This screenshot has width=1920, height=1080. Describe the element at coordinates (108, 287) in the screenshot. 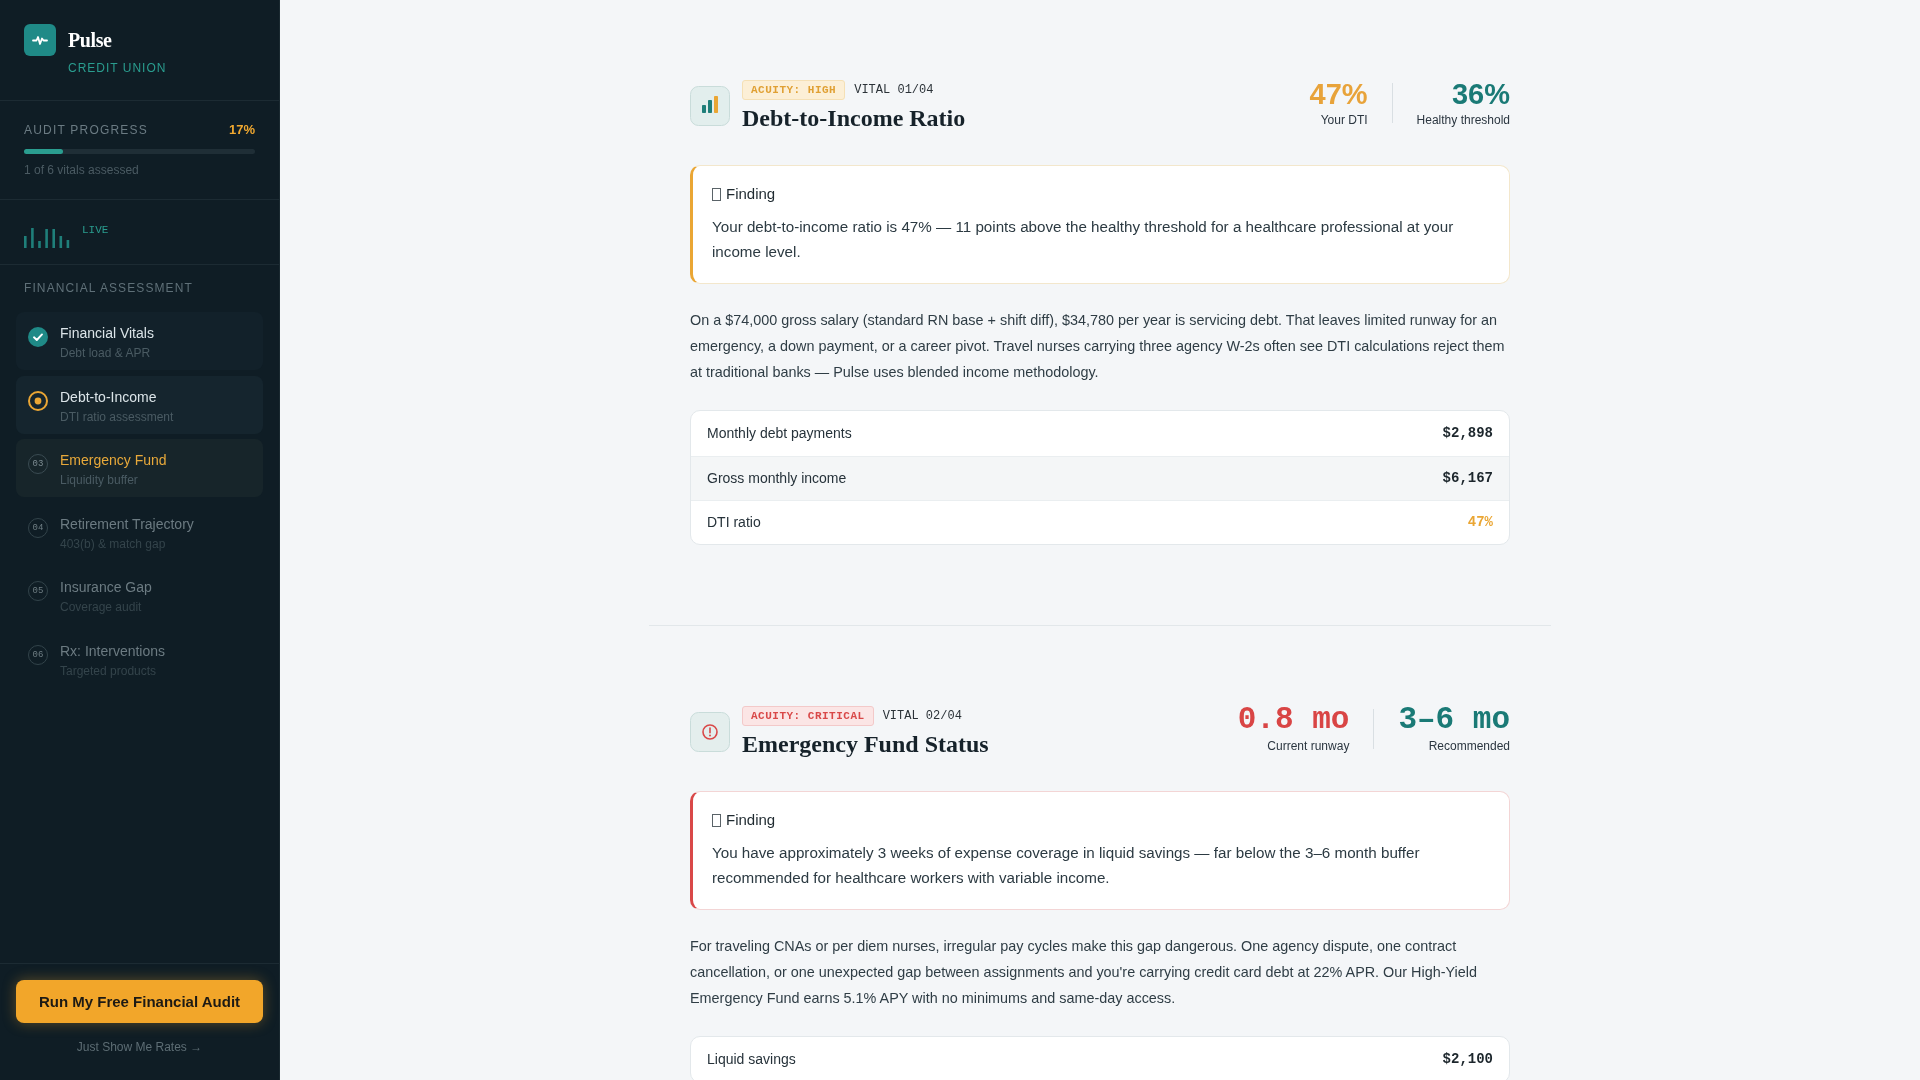

I see `nav-heading: FINANCIAL ASSESSMENT` at that location.